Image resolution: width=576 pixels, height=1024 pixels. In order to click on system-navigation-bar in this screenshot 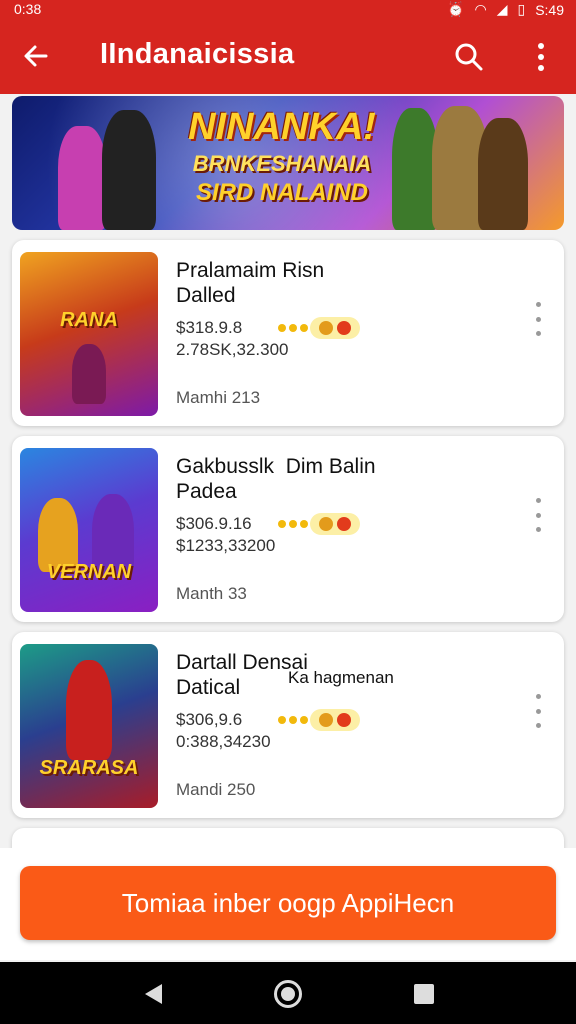, I will do `click(288, 993)`.